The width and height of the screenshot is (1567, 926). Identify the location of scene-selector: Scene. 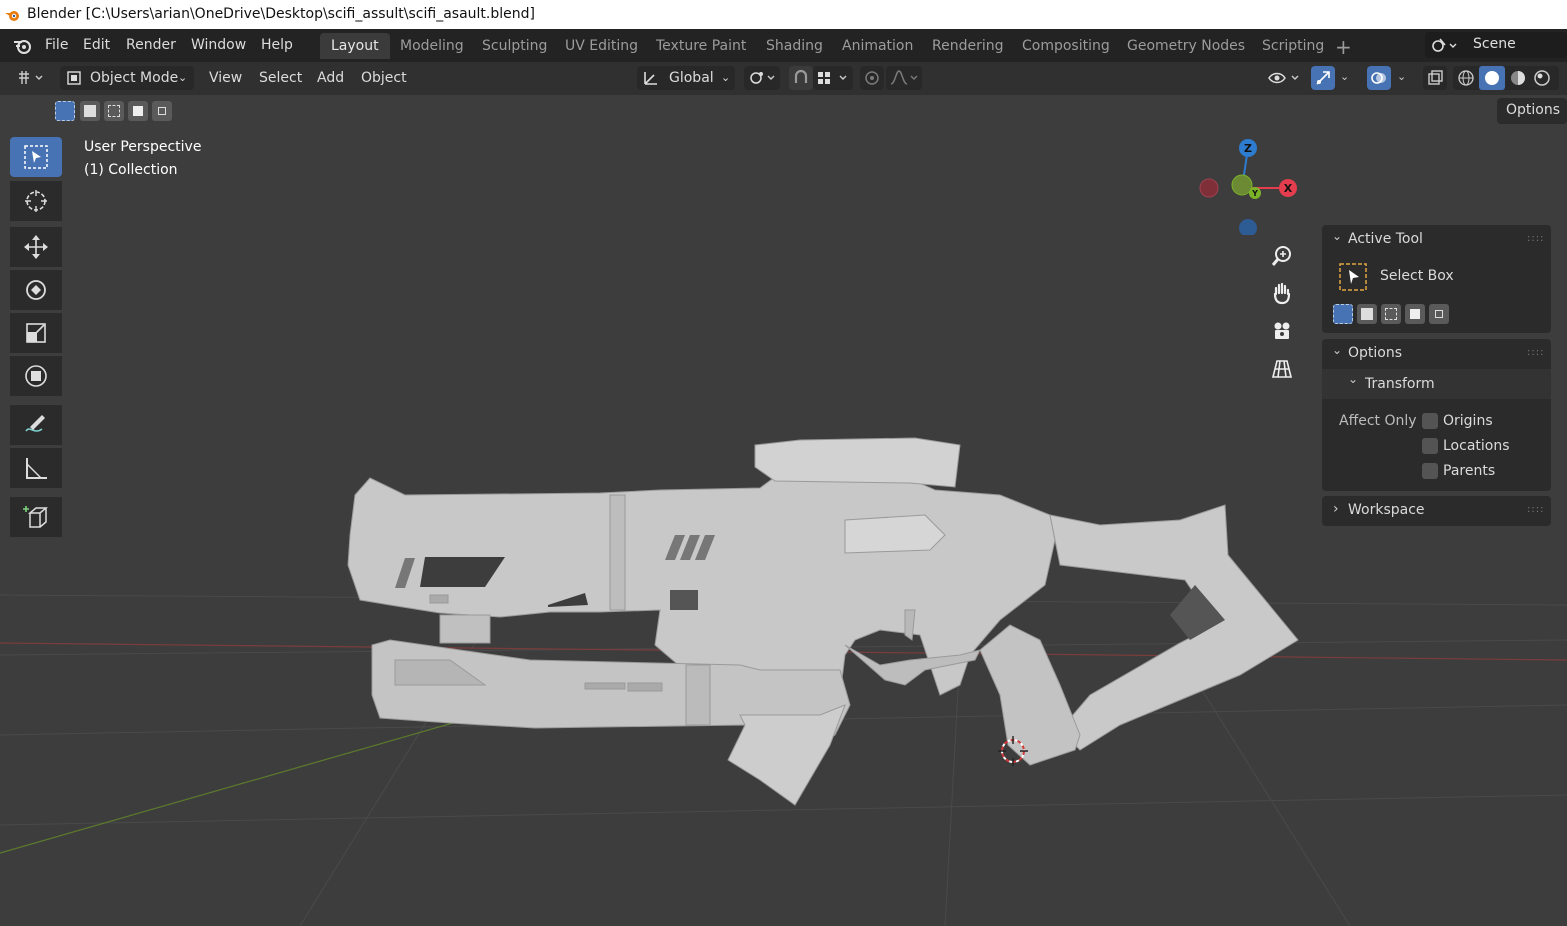
(1496, 45).